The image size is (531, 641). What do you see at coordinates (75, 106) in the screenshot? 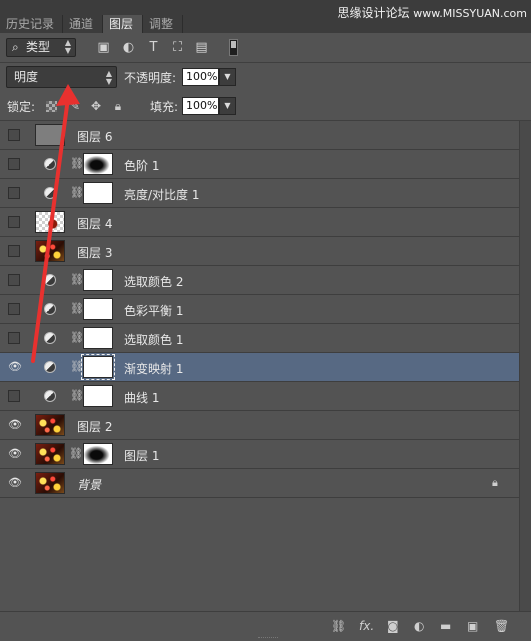
I see `lock-pixels-icon: ✎` at bounding box center [75, 106].